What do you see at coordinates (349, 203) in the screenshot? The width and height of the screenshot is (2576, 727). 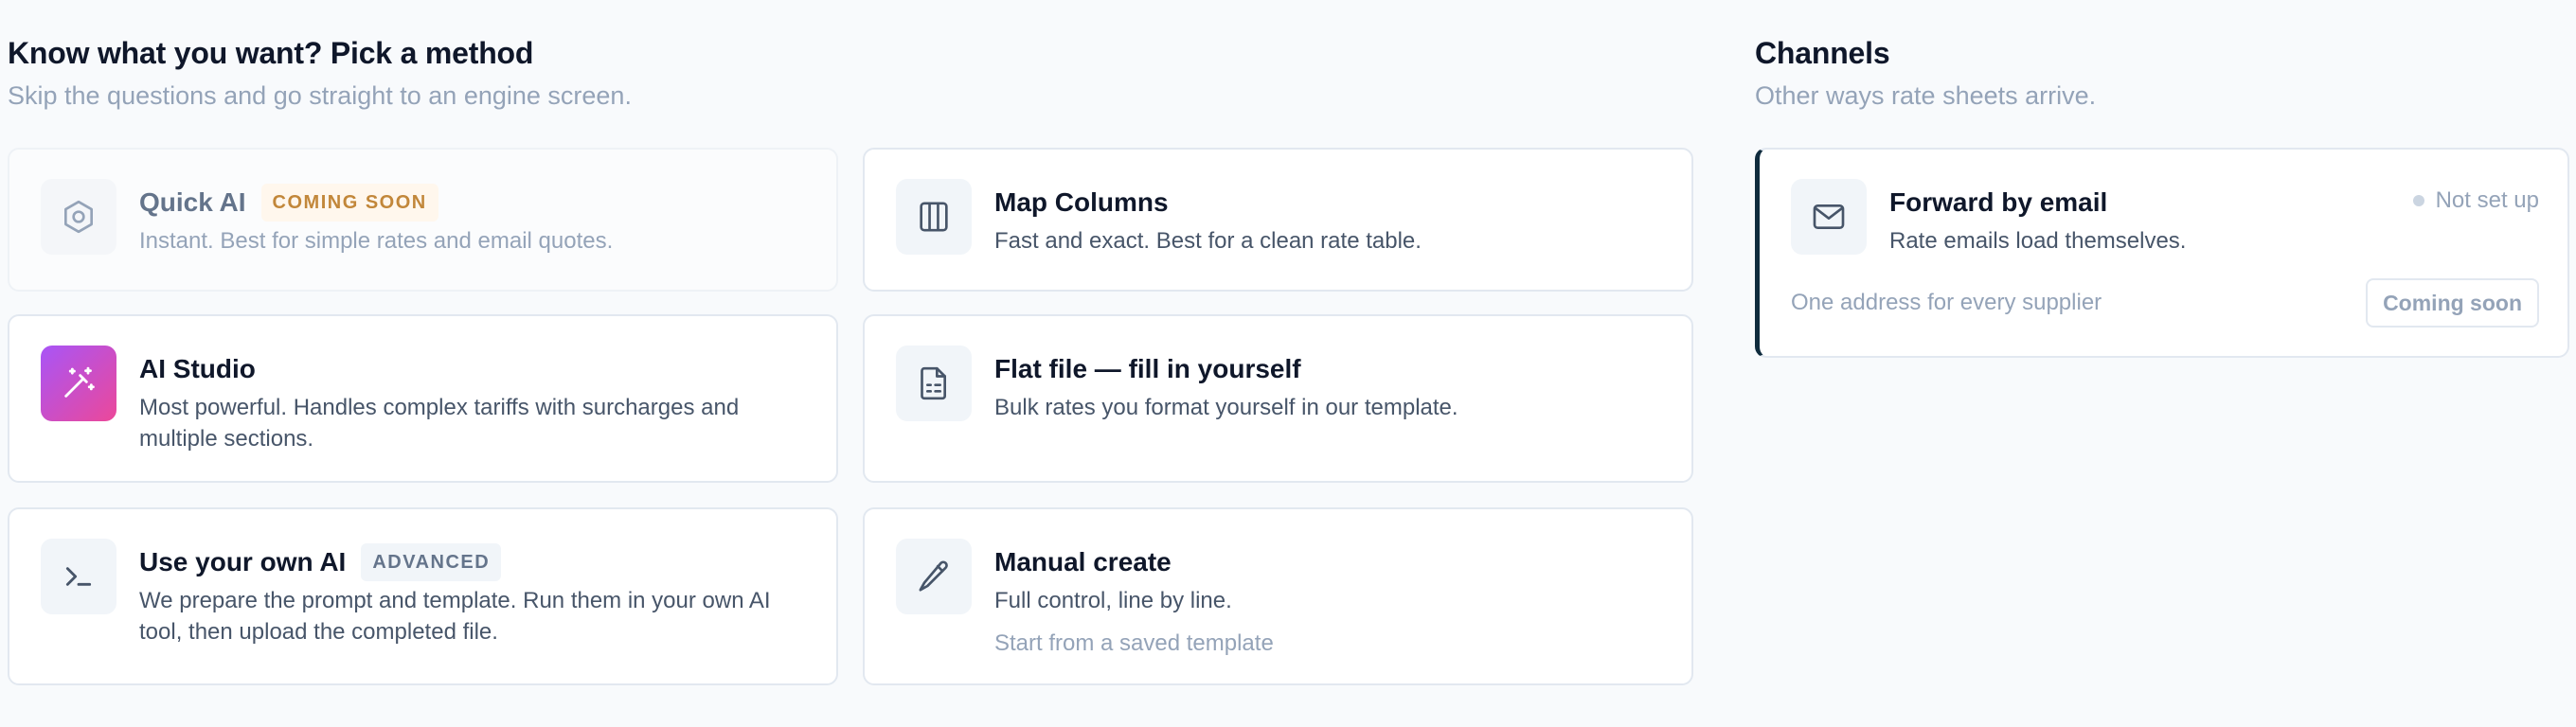 I see `coming-soon-badge: COMING SOON` at bounding box center [349, 203].